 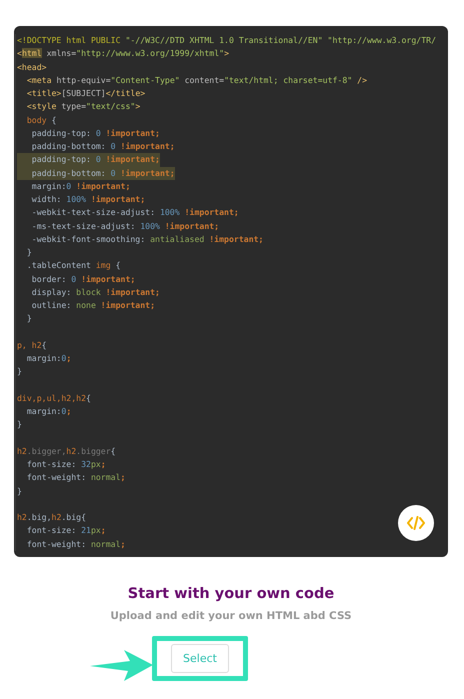 What do you see at coordinates (197, 80) in the screenshot?
I see `code-line: <meta http-equiv="Content-Type" content="text/html; charset=utf-8" />` at bounding box center [197, 80].